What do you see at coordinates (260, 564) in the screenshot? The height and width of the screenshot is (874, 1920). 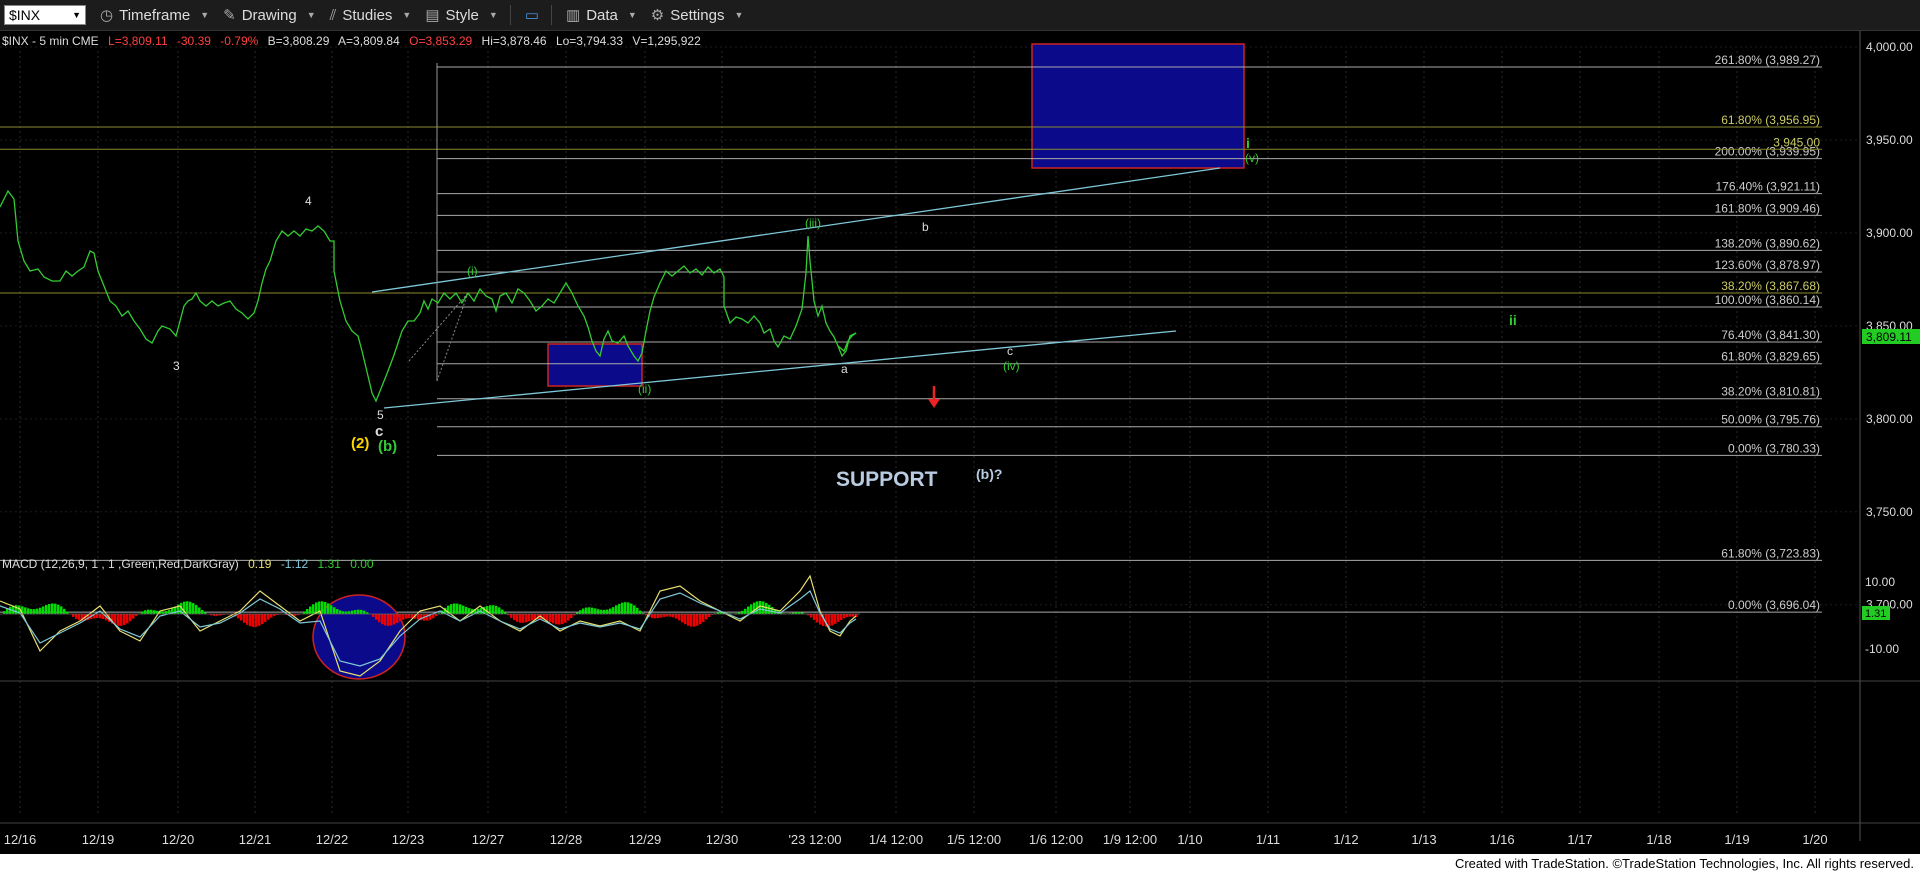 I see `macd-value-1: 0.19` at bounding box center [260, 564].